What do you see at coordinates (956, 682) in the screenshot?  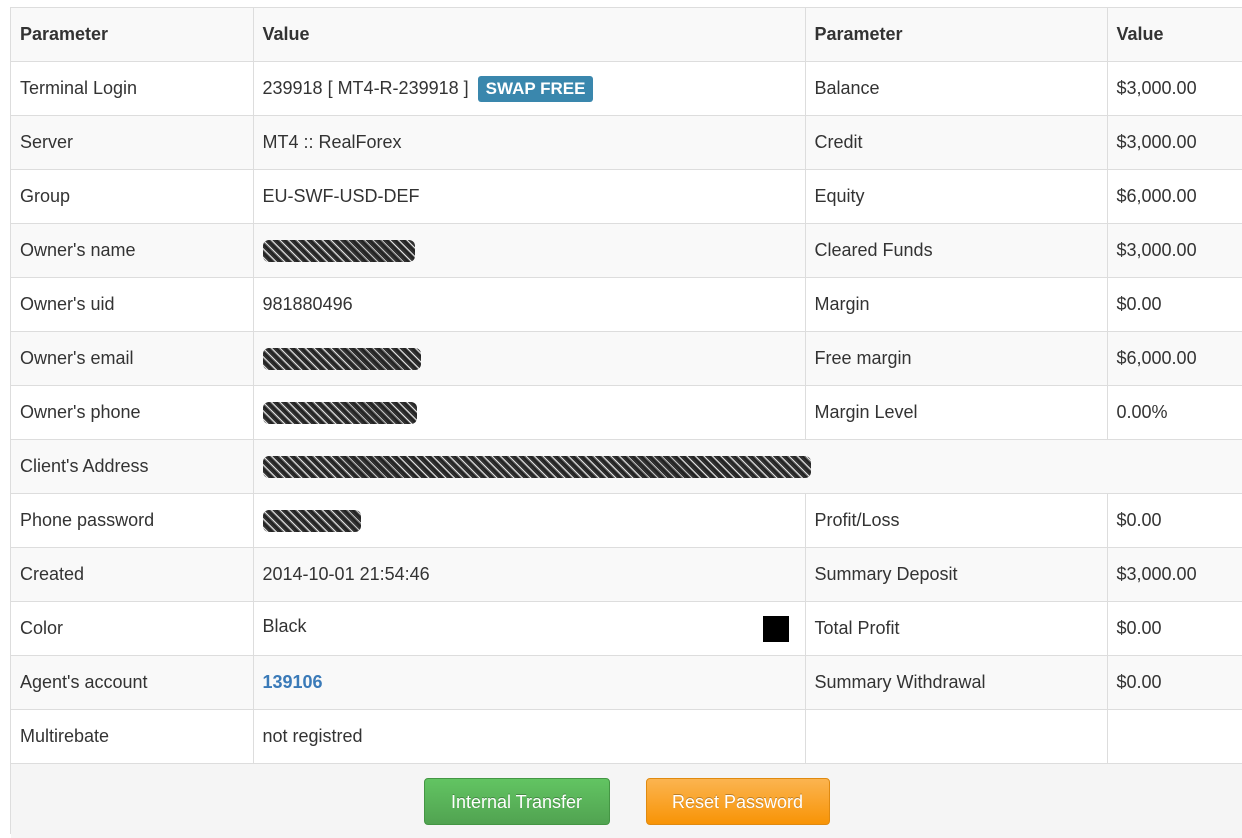 I see `label-summary-withdrawal: Summary Withdrawal` at bounding box center [956, 682].